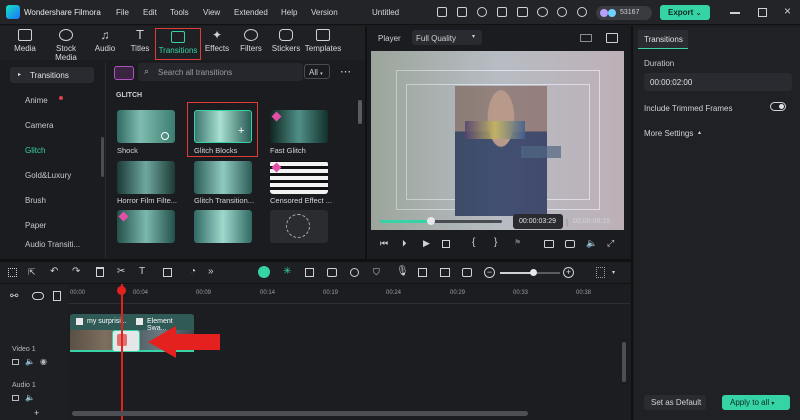 Image resolution: width=800 pixels, height=420 pixels. Describe the element at coordinates (299, 177) in the screenshot. I see `transition-thumb-censored-effect` at that location.